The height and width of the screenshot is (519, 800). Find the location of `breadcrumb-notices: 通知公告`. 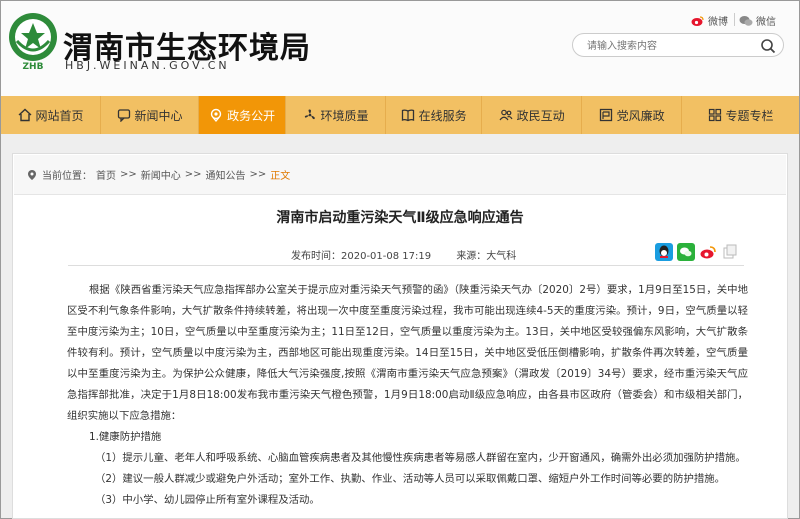

breadcrumb-notices: 通知公告 is located at coordinates (226, 174).